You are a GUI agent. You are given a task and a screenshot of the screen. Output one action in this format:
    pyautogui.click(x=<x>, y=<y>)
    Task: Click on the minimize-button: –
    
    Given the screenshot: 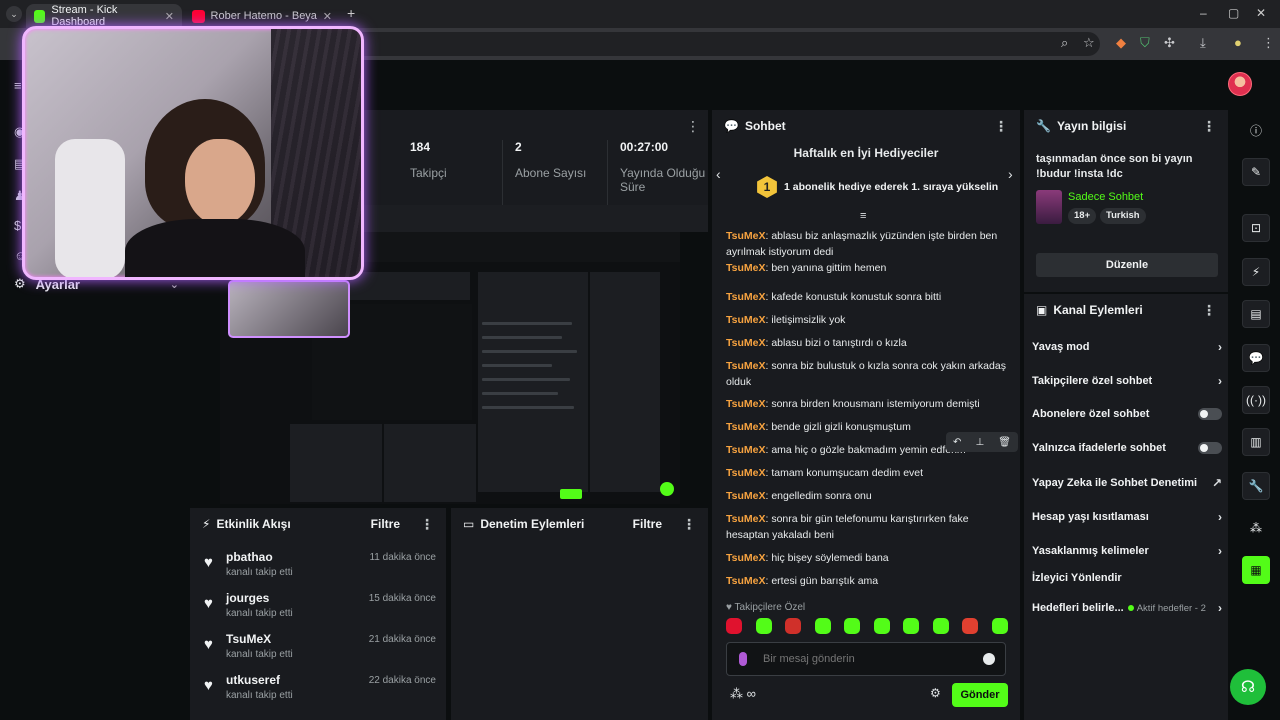 What is the action you would take?
    pyautogui.click(x=1203, y=13)
    